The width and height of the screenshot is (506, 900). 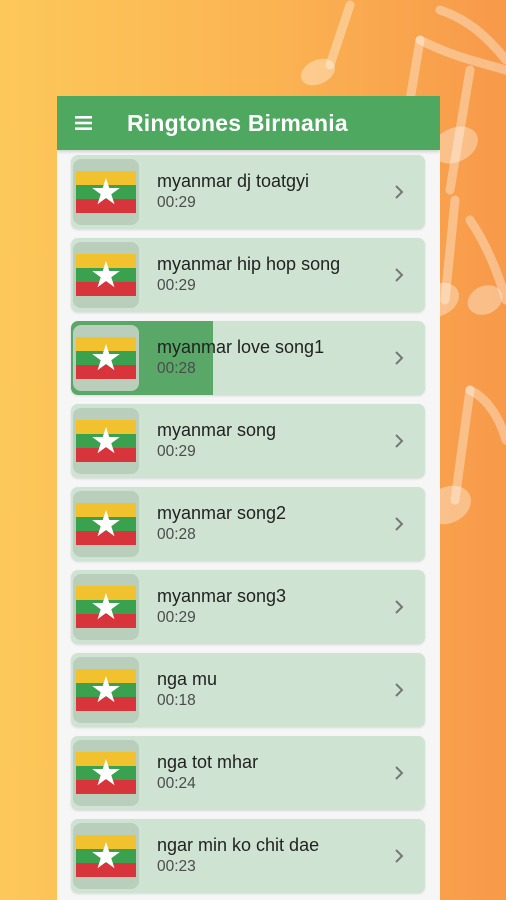 I want to click on ringtone-name: myanmar hip hop song, so click(x=249, y=264).